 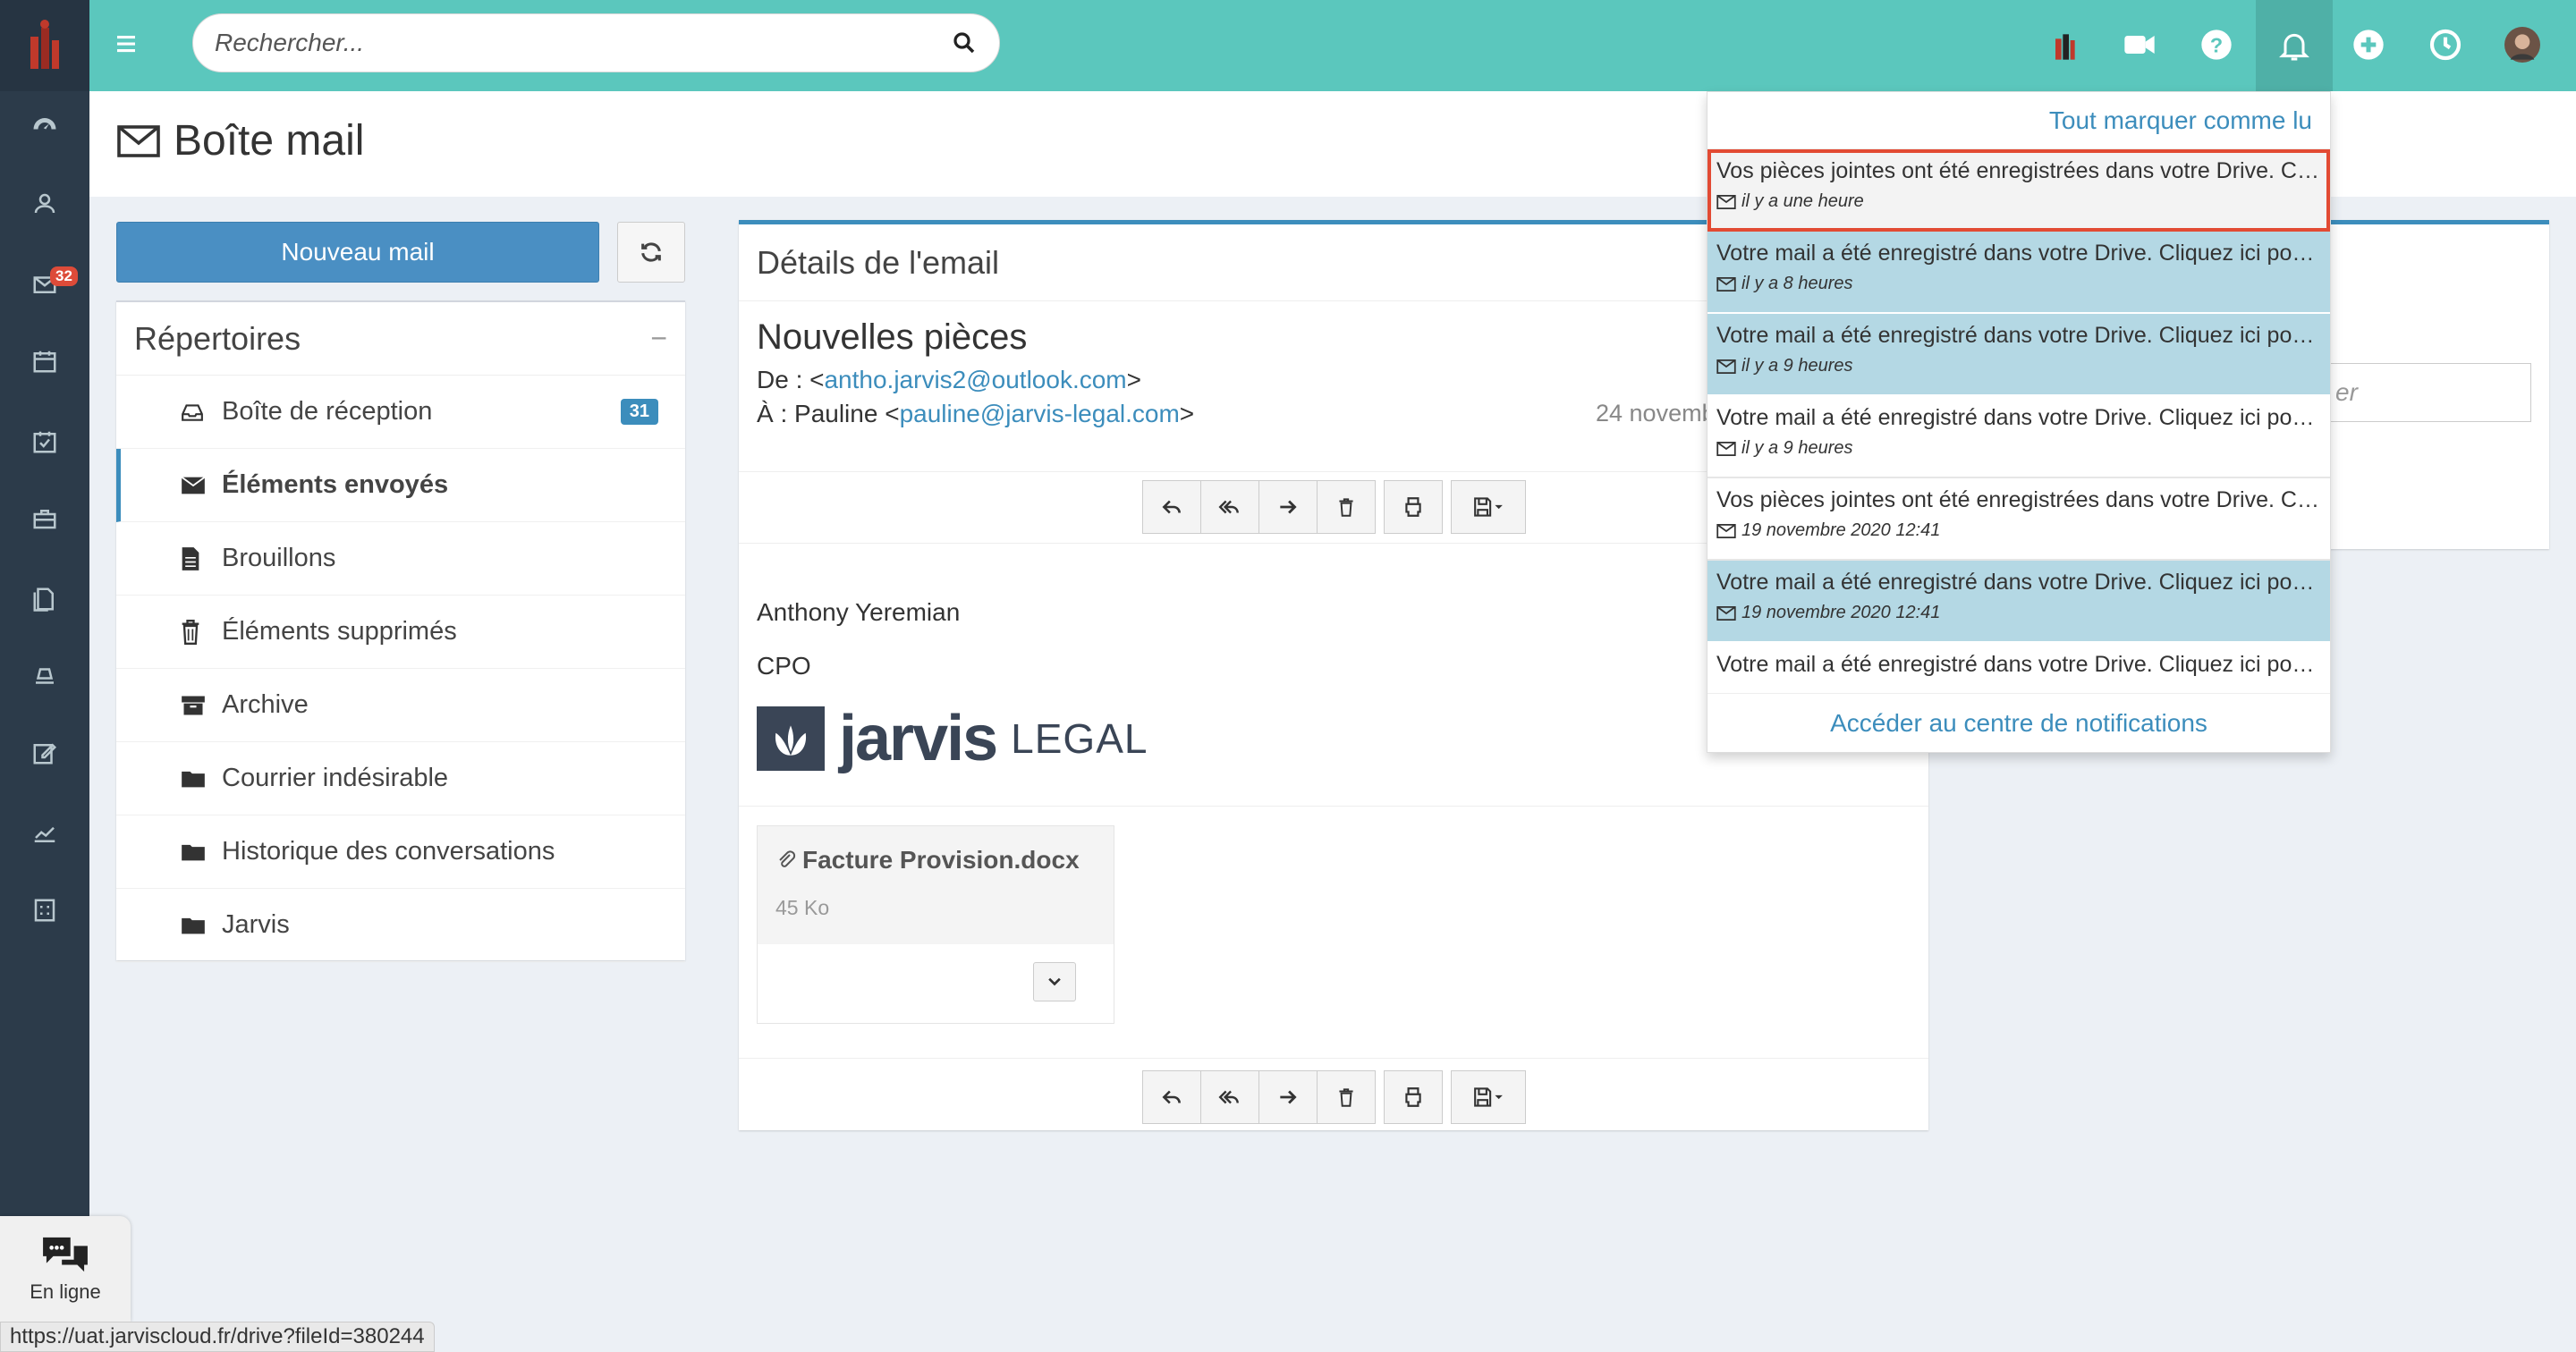 I want to click on from-email-link: antho.jarvis2@outlook.com, so click(x=975, y=379).